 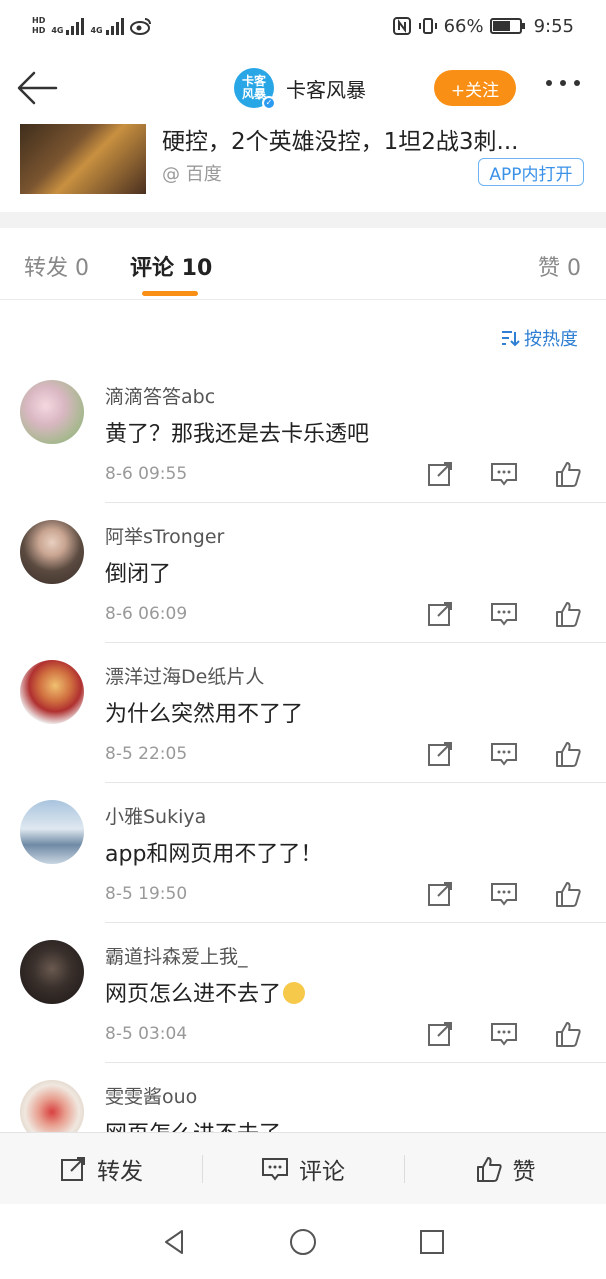 I want to click on arrow-left-icon, so click(x=37, y=88).